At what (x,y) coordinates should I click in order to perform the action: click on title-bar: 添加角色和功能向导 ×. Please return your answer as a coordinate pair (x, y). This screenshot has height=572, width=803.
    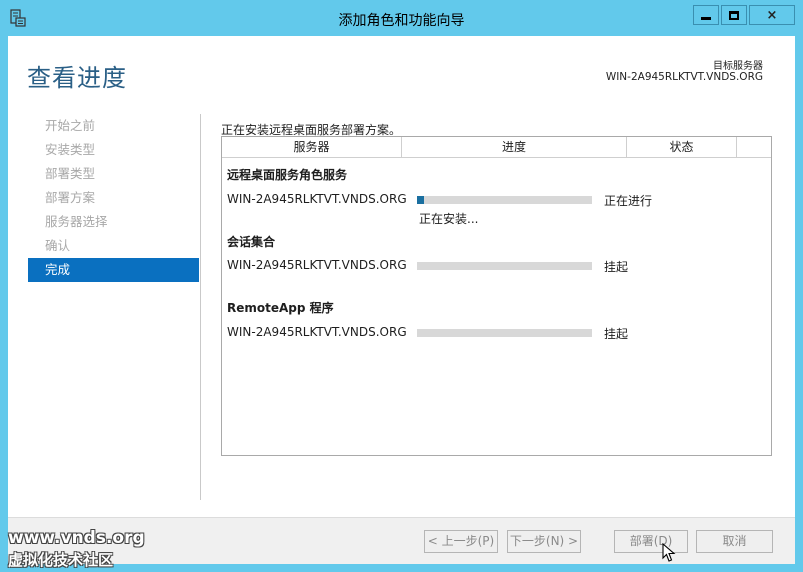
    Looking at the image, I should click on (401, 18).